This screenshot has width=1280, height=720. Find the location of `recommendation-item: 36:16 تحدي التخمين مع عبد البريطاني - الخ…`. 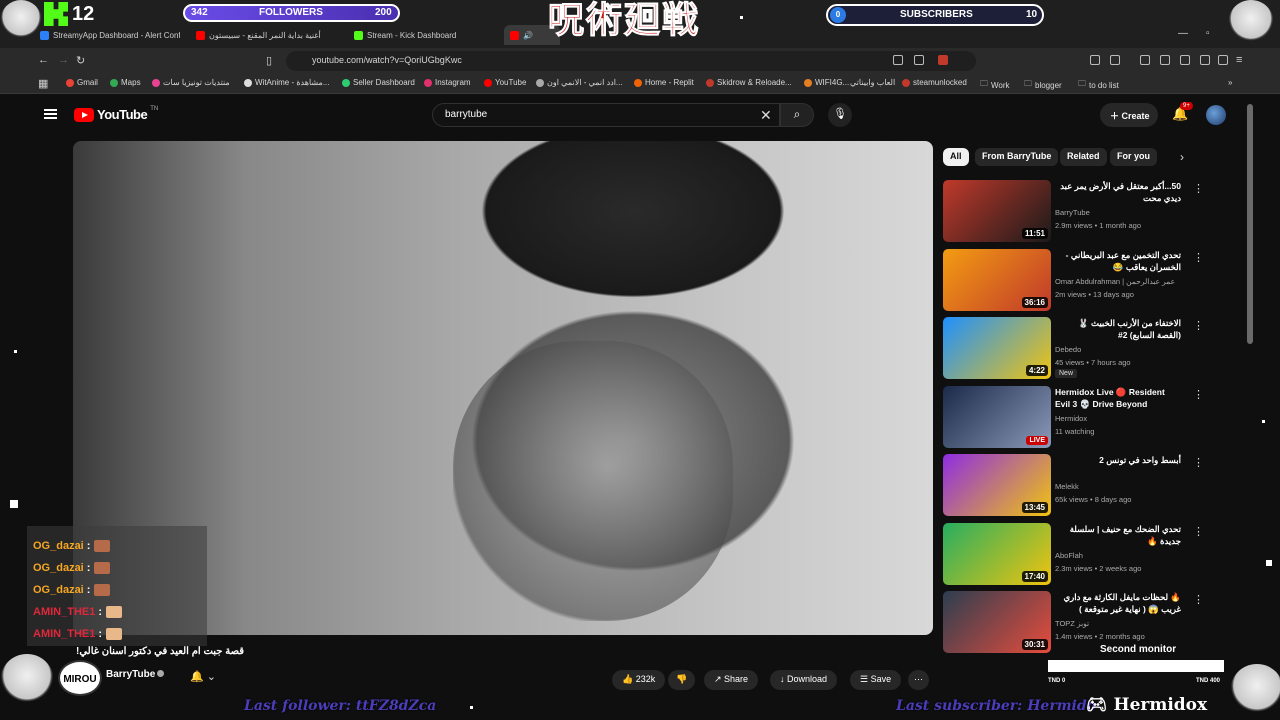

recommendation-item: 36:16 تحدي التخمين مع عبد البريطاني - الخ… is located at coordinates (1074, 280).